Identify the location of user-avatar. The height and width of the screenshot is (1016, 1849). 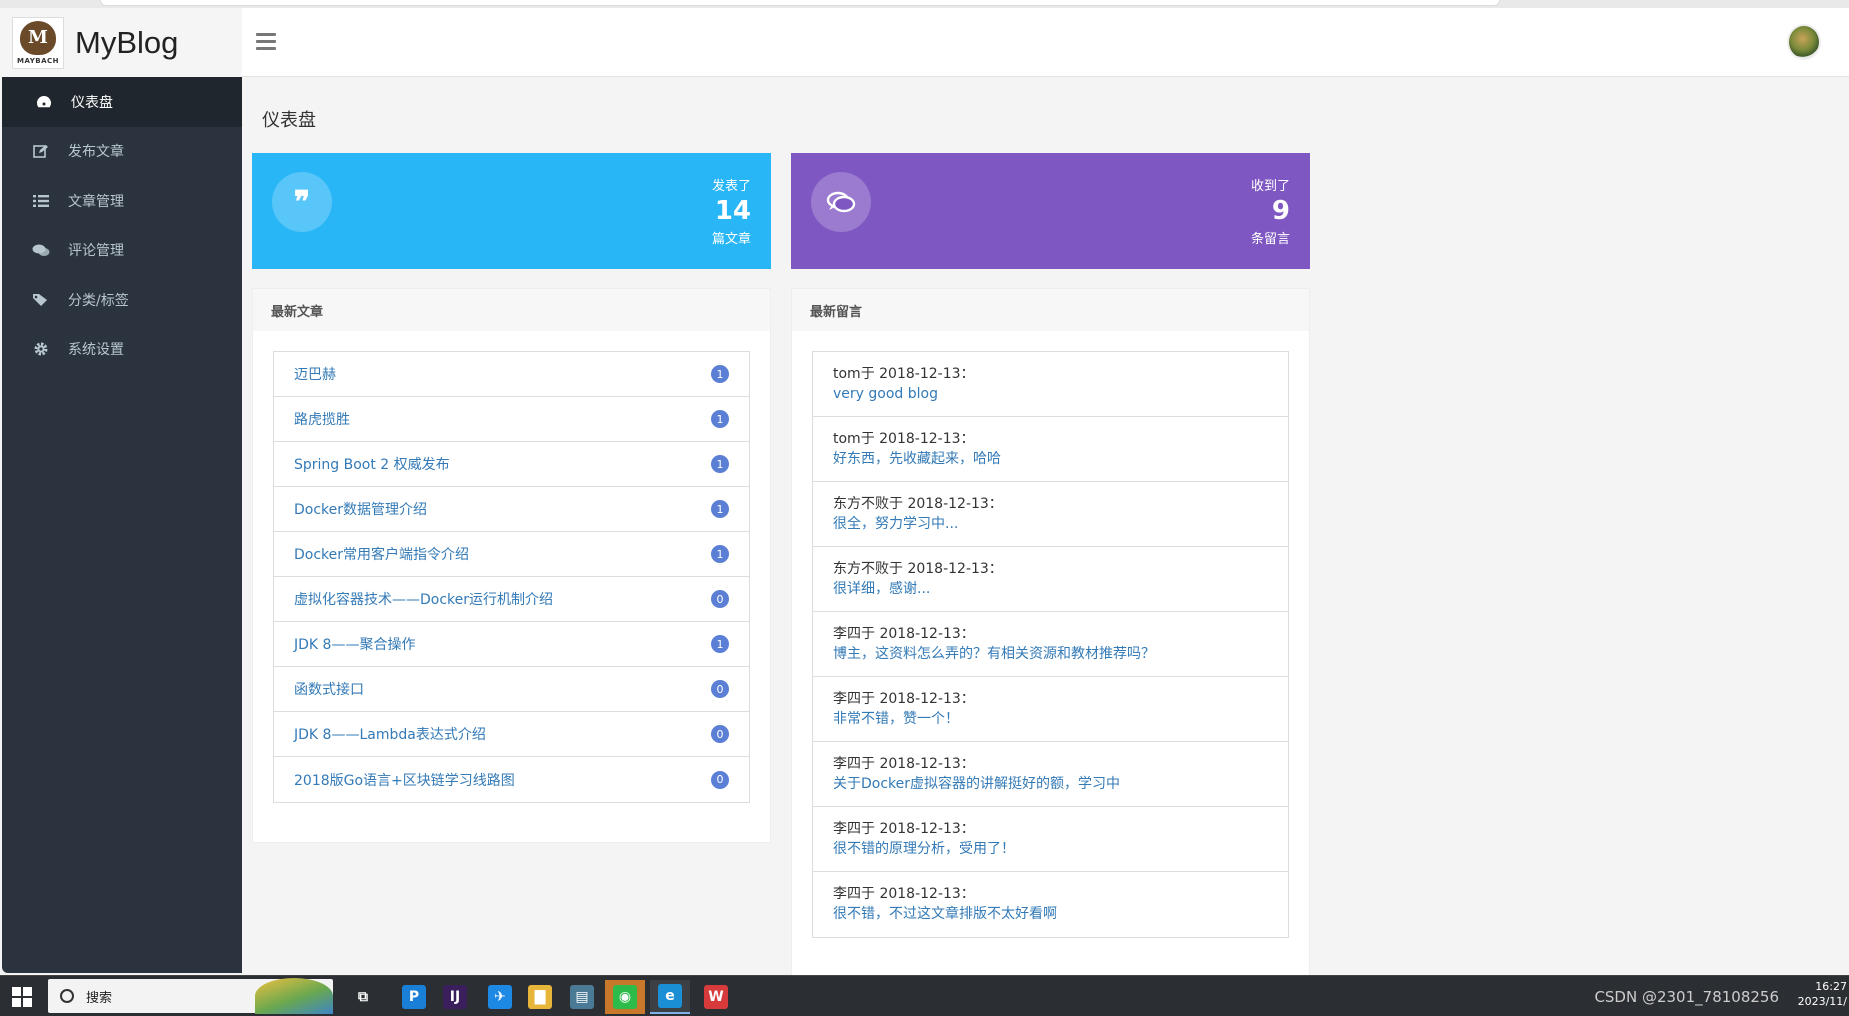
(1804, 42).